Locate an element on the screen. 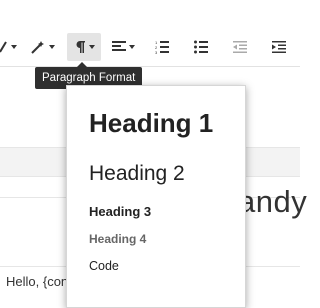  menu-item-heading-1: Heading 1 is located at coordinates (151, 123).